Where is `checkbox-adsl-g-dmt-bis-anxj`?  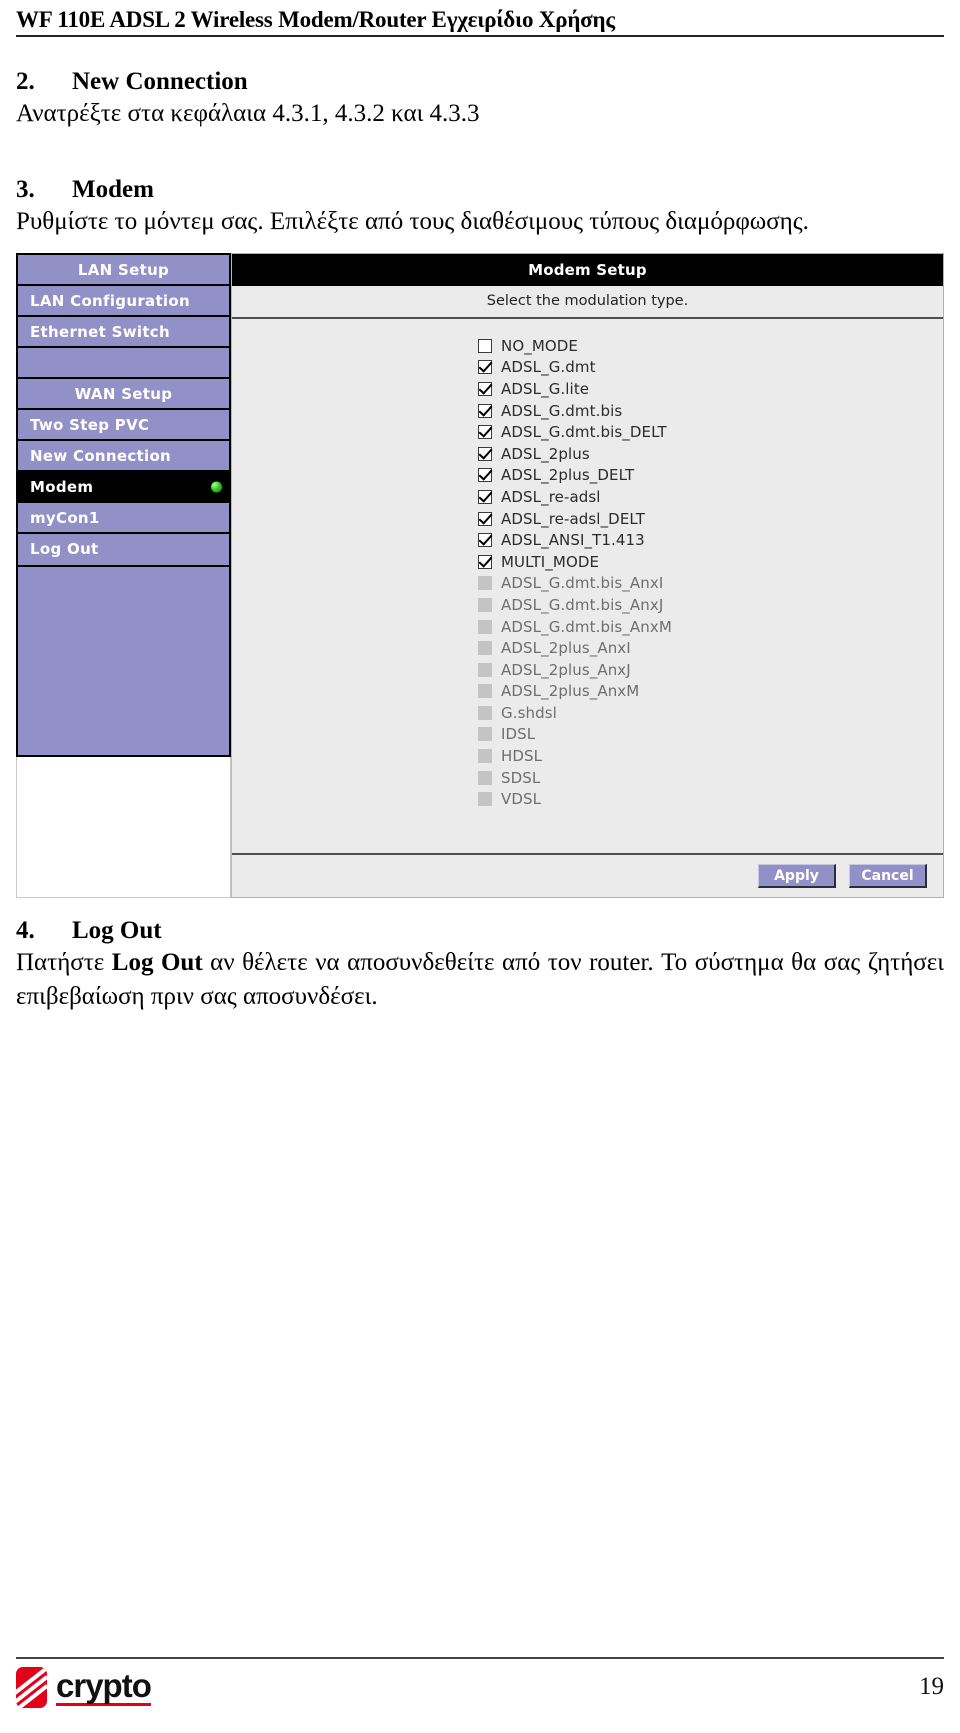
checkbox-adsl-g-dmt-bis-anxj is located at coordinates (485, 604).